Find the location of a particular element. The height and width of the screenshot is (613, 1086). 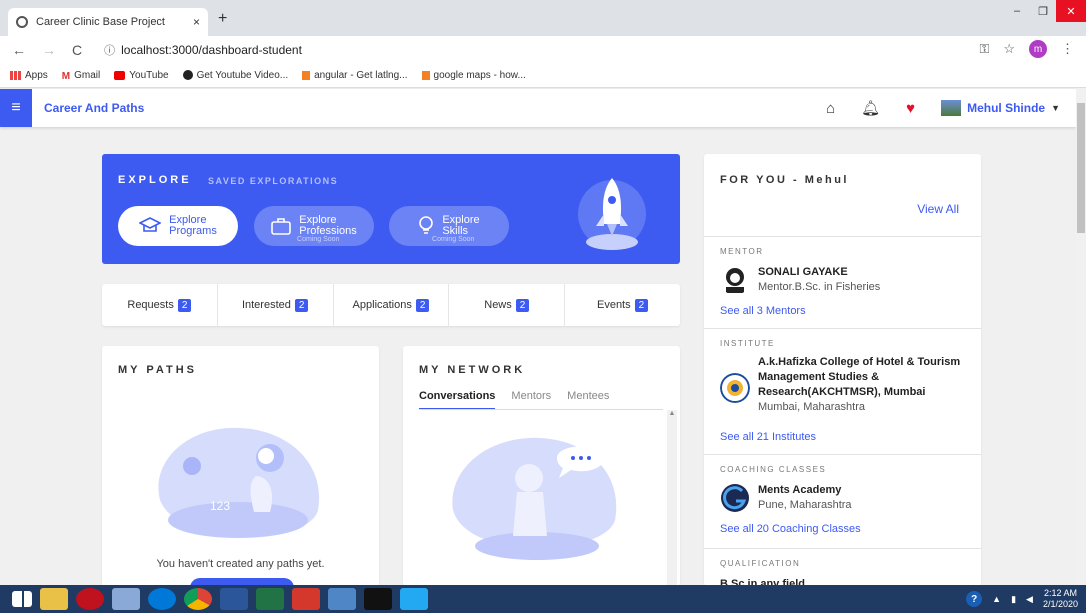

volume-icon: ◀ is located at coordinates (1029, 599).